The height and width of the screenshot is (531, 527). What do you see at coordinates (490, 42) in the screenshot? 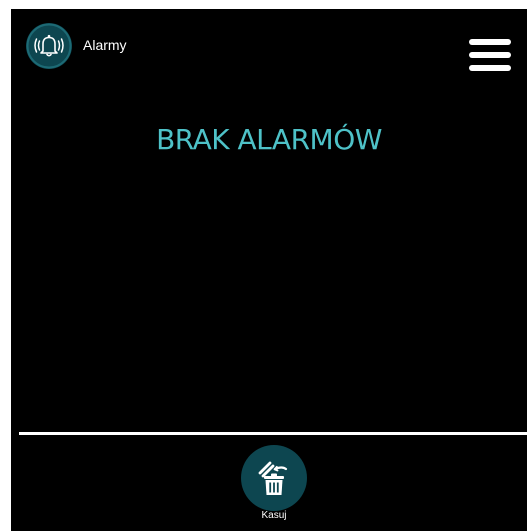
I see `menu-bar-top` at bounding box center [490, 42].